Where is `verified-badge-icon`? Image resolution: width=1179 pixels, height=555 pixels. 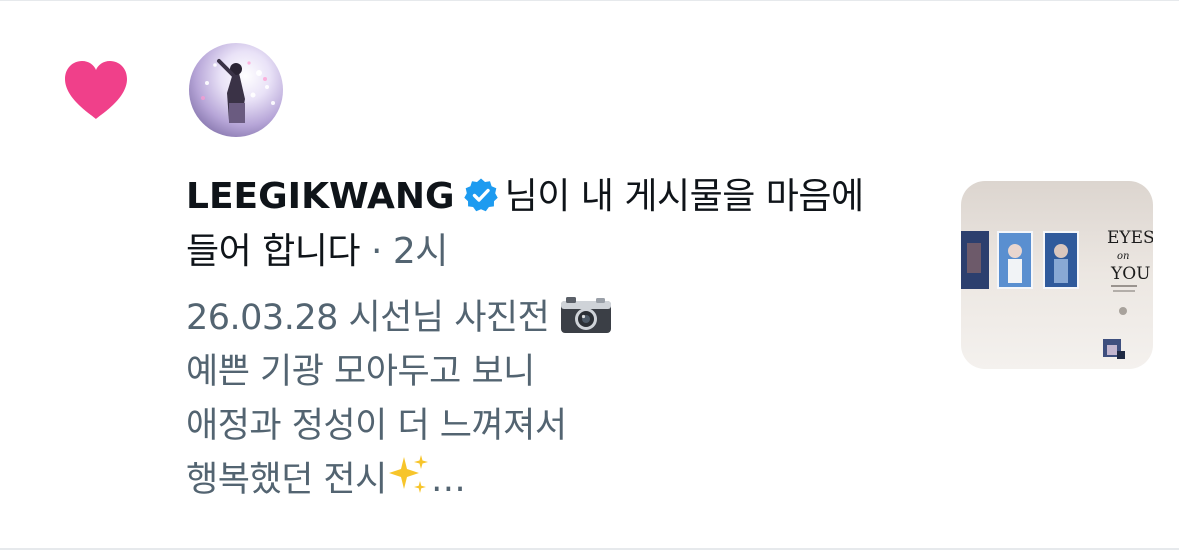
verified-badge-icon is located at coordinates (480, 195).